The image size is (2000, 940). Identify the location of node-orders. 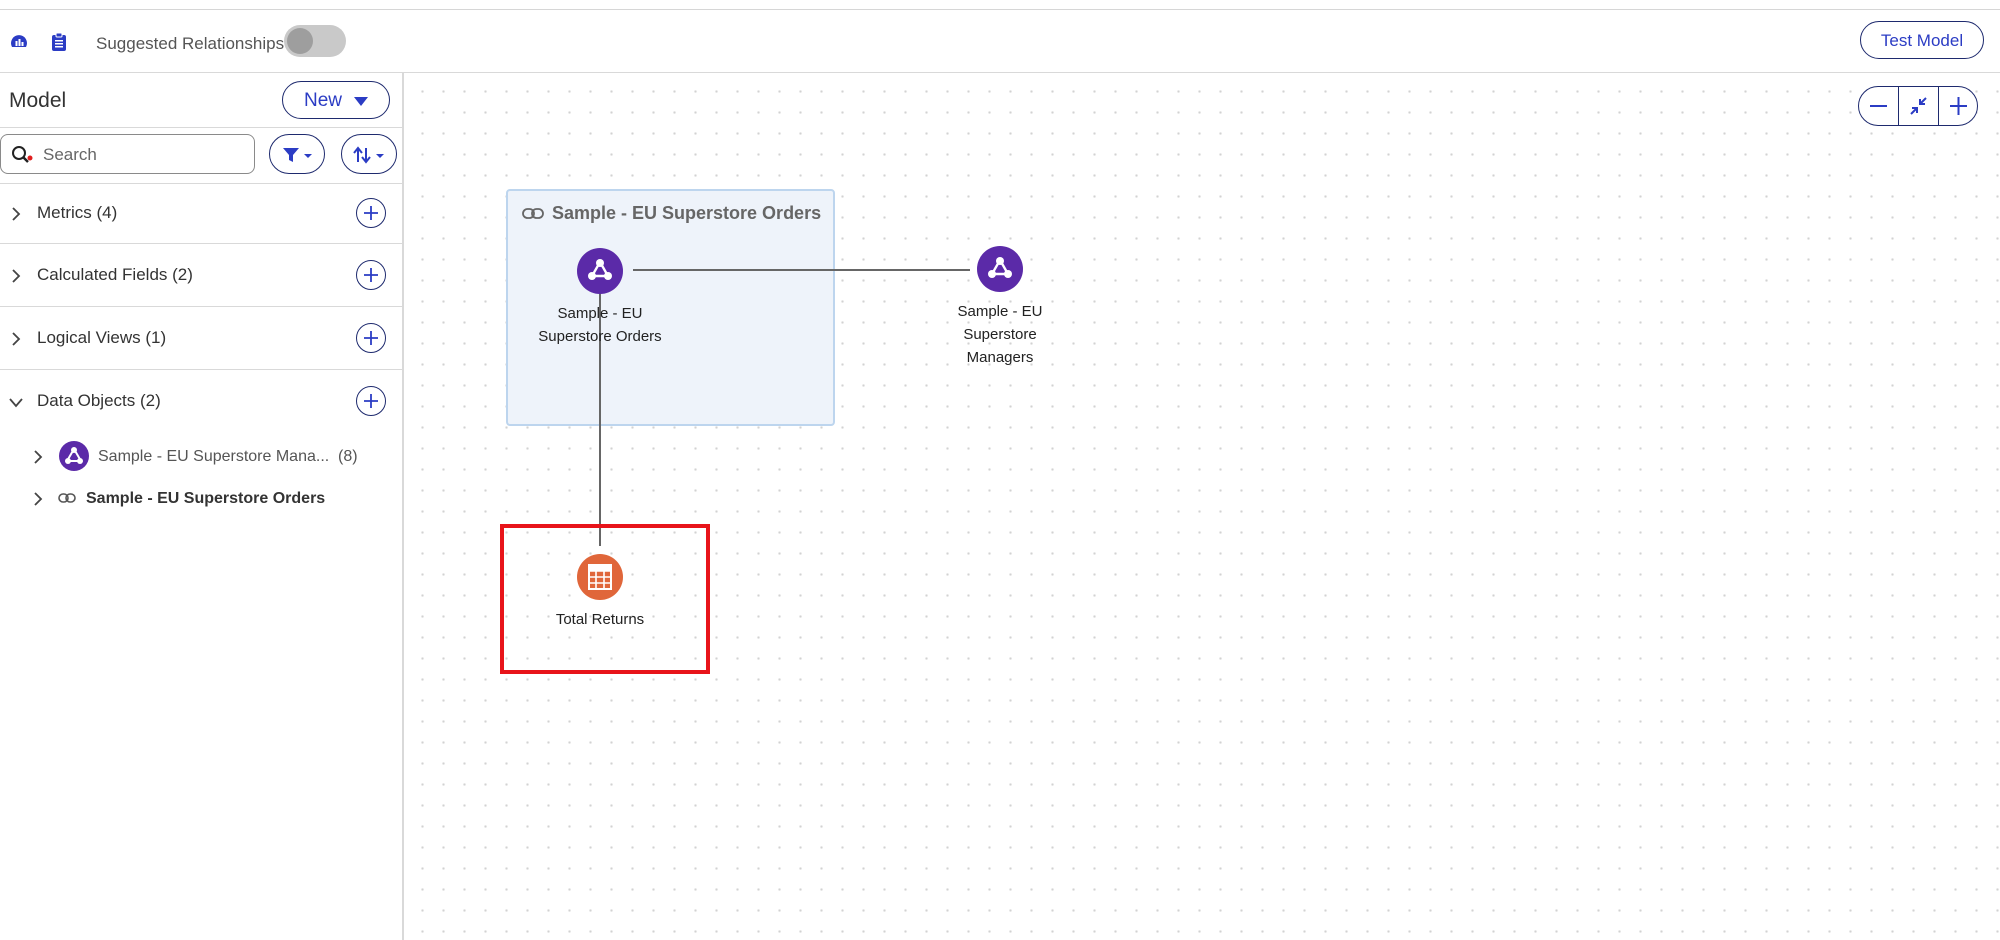
(600, 271).